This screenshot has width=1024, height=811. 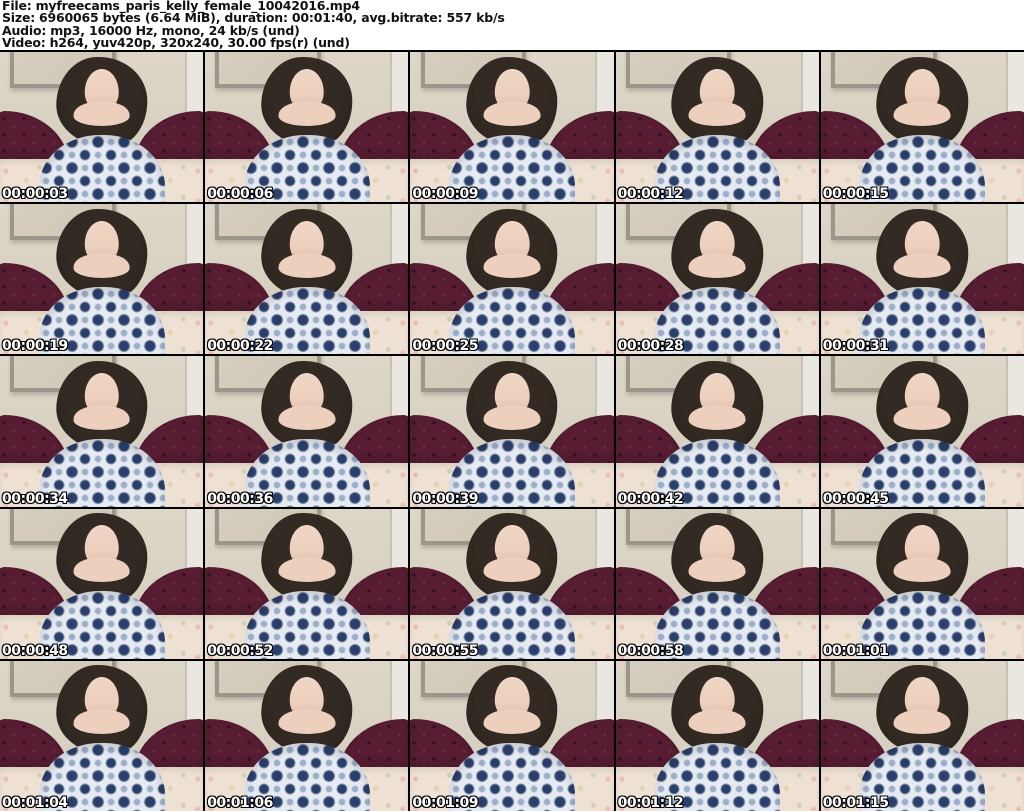 What do you see at coordinates (922, 431) in the screenshot?
I see `video-thumbnail: 00:00:45` at bounding box center [922, 431].